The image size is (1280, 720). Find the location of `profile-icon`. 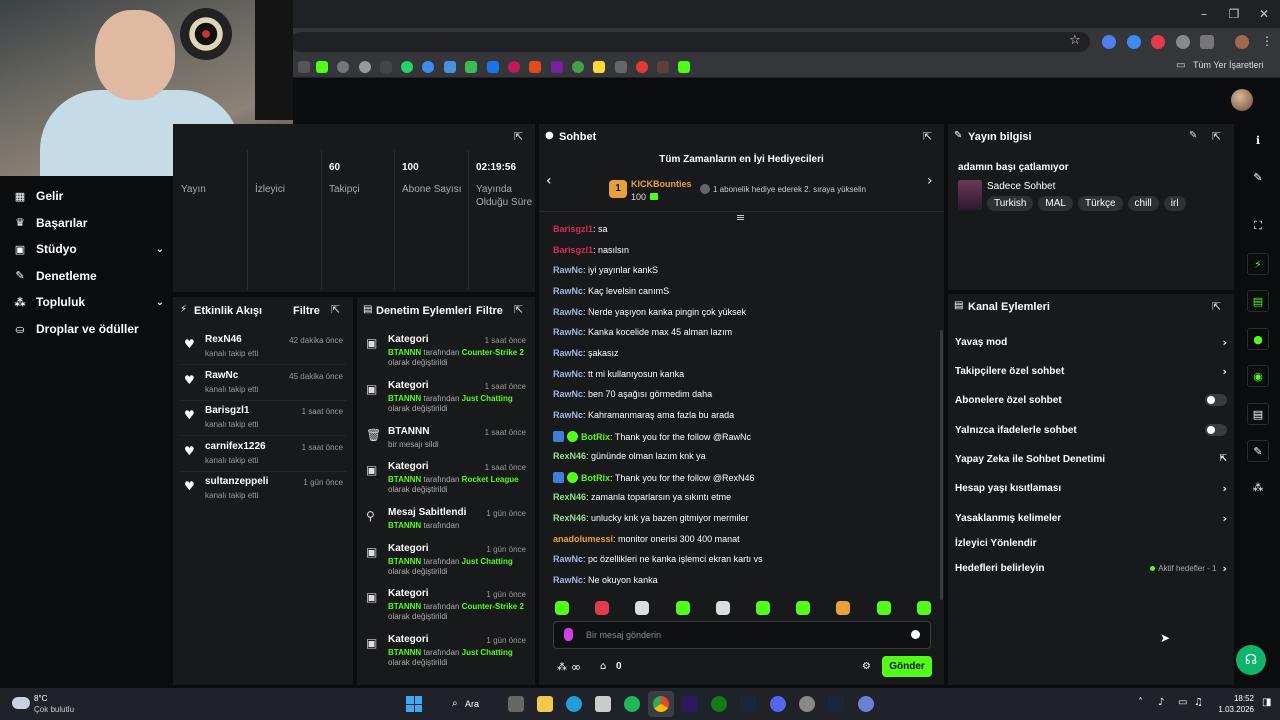

profile-icon is located at coordinates (1242, 42).